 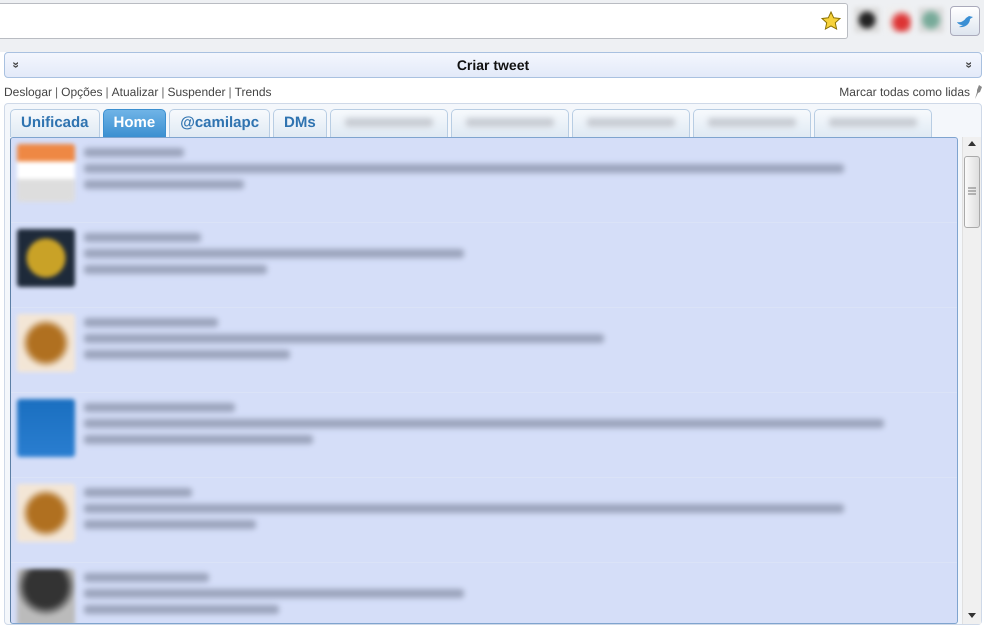 What do you see at coordinates (135, 92) in the screenshot?
I see `menu-link: Atualizar` at bounding box center [135, 92].